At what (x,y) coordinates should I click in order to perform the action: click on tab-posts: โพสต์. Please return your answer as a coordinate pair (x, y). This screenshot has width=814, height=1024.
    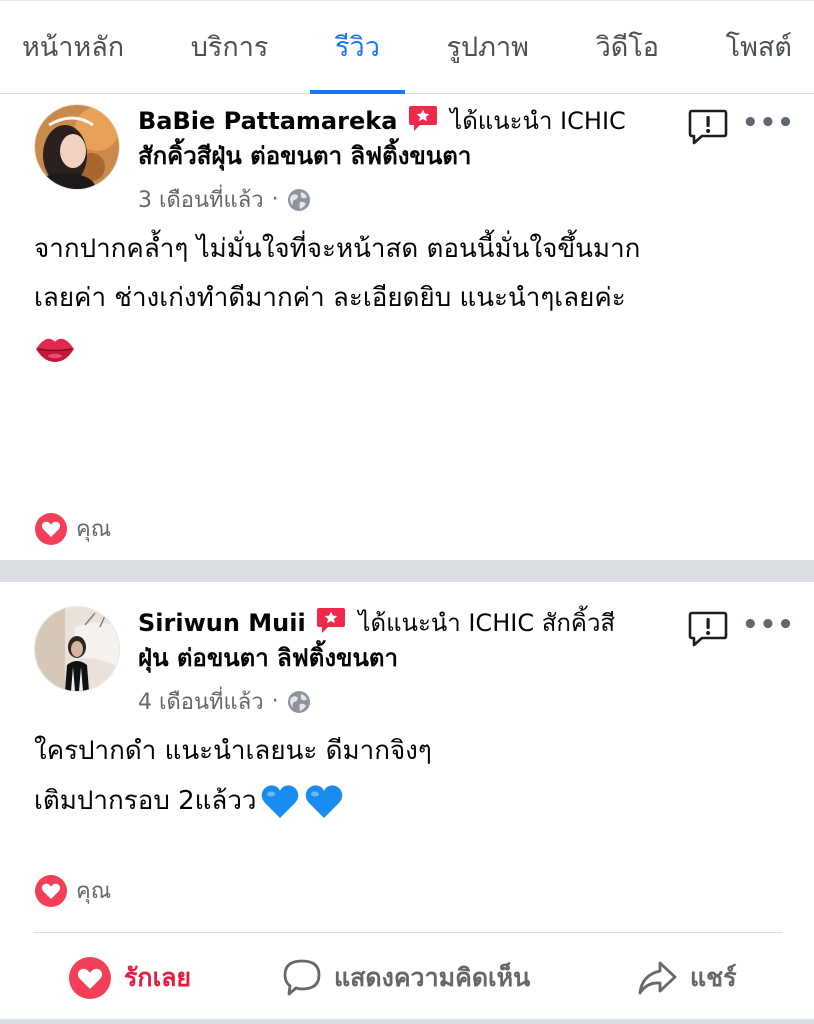
    Looking at the image, I should click on (759, 47).